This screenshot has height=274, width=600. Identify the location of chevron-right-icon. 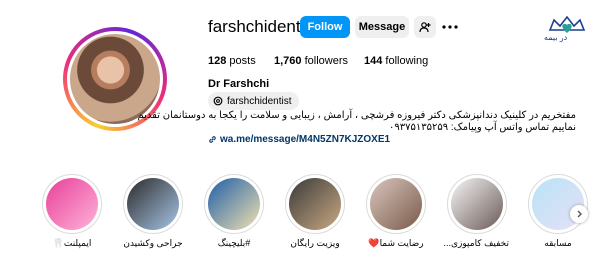
(579, 214).